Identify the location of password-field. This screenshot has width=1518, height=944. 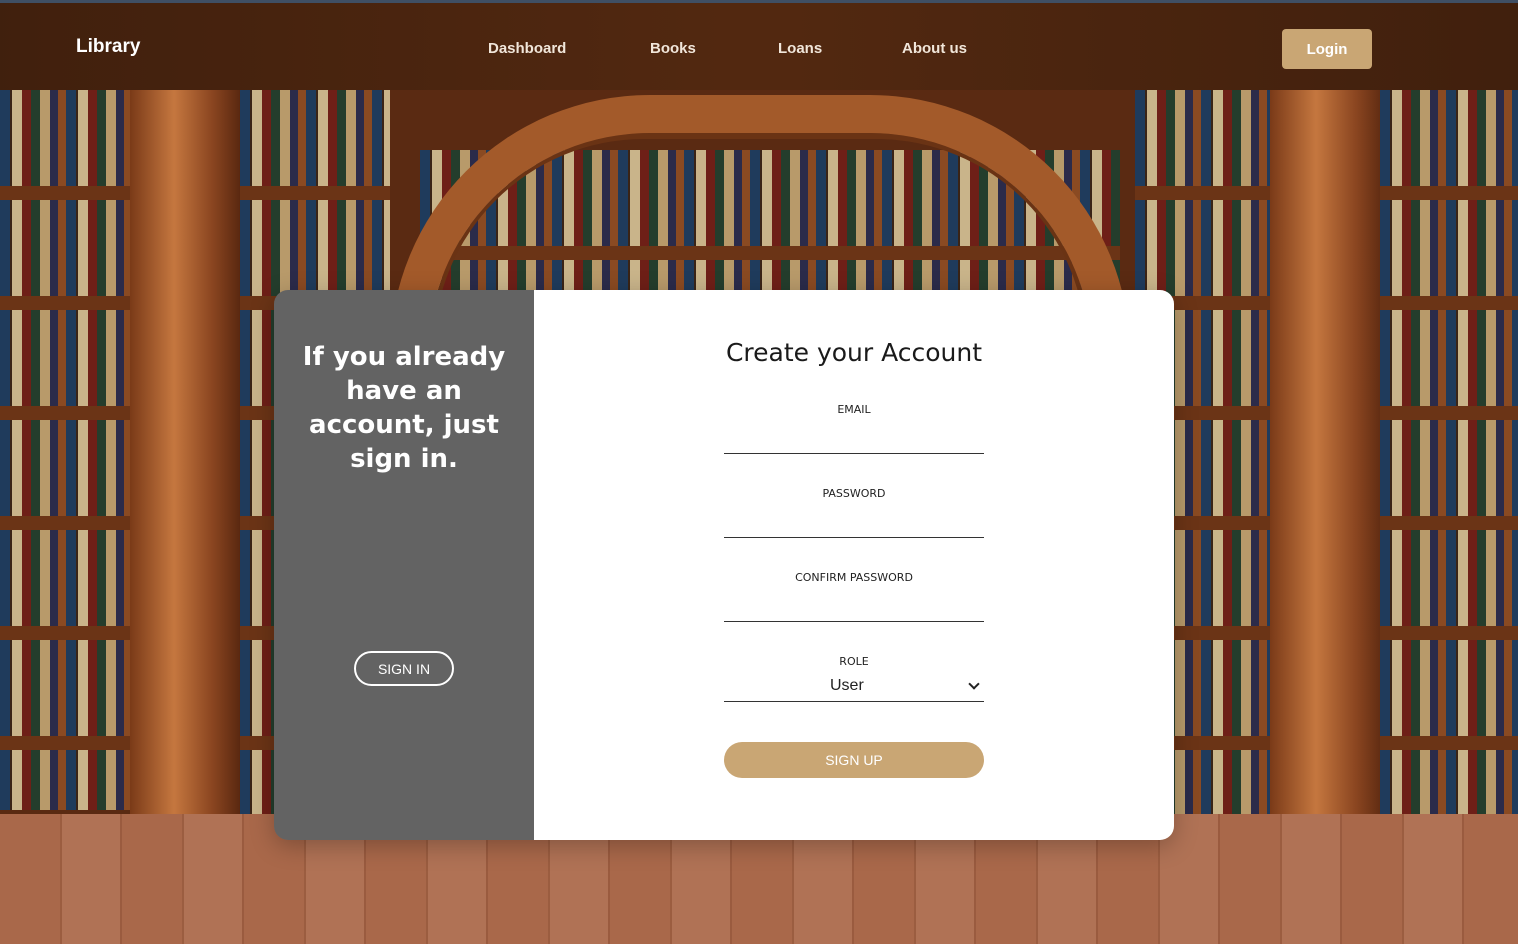
(854, 523).